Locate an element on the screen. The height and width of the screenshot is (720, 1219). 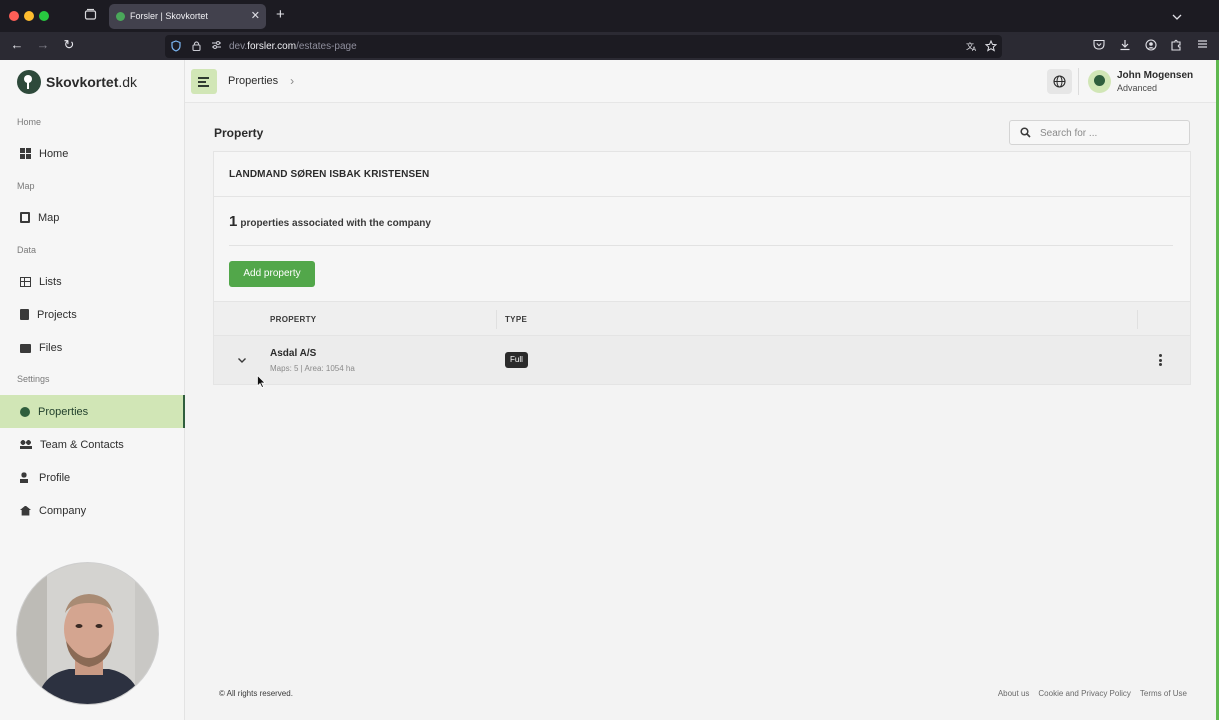
sidebar-item-map: Map is located at coordinates (92, 217).